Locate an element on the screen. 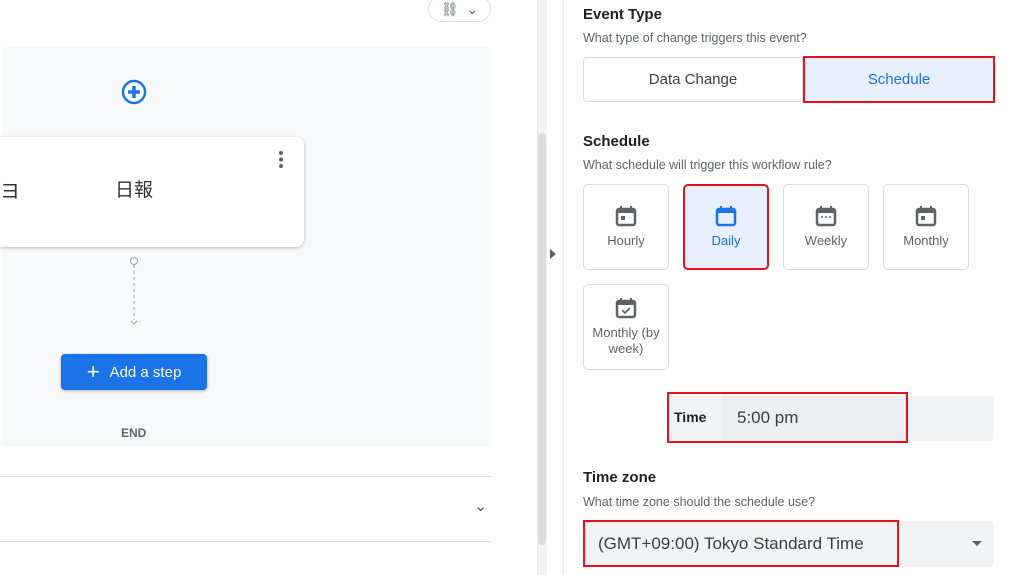 The image size is (1024, 575). step-icon-partial: ヨ is located at coordinates (10, 192).